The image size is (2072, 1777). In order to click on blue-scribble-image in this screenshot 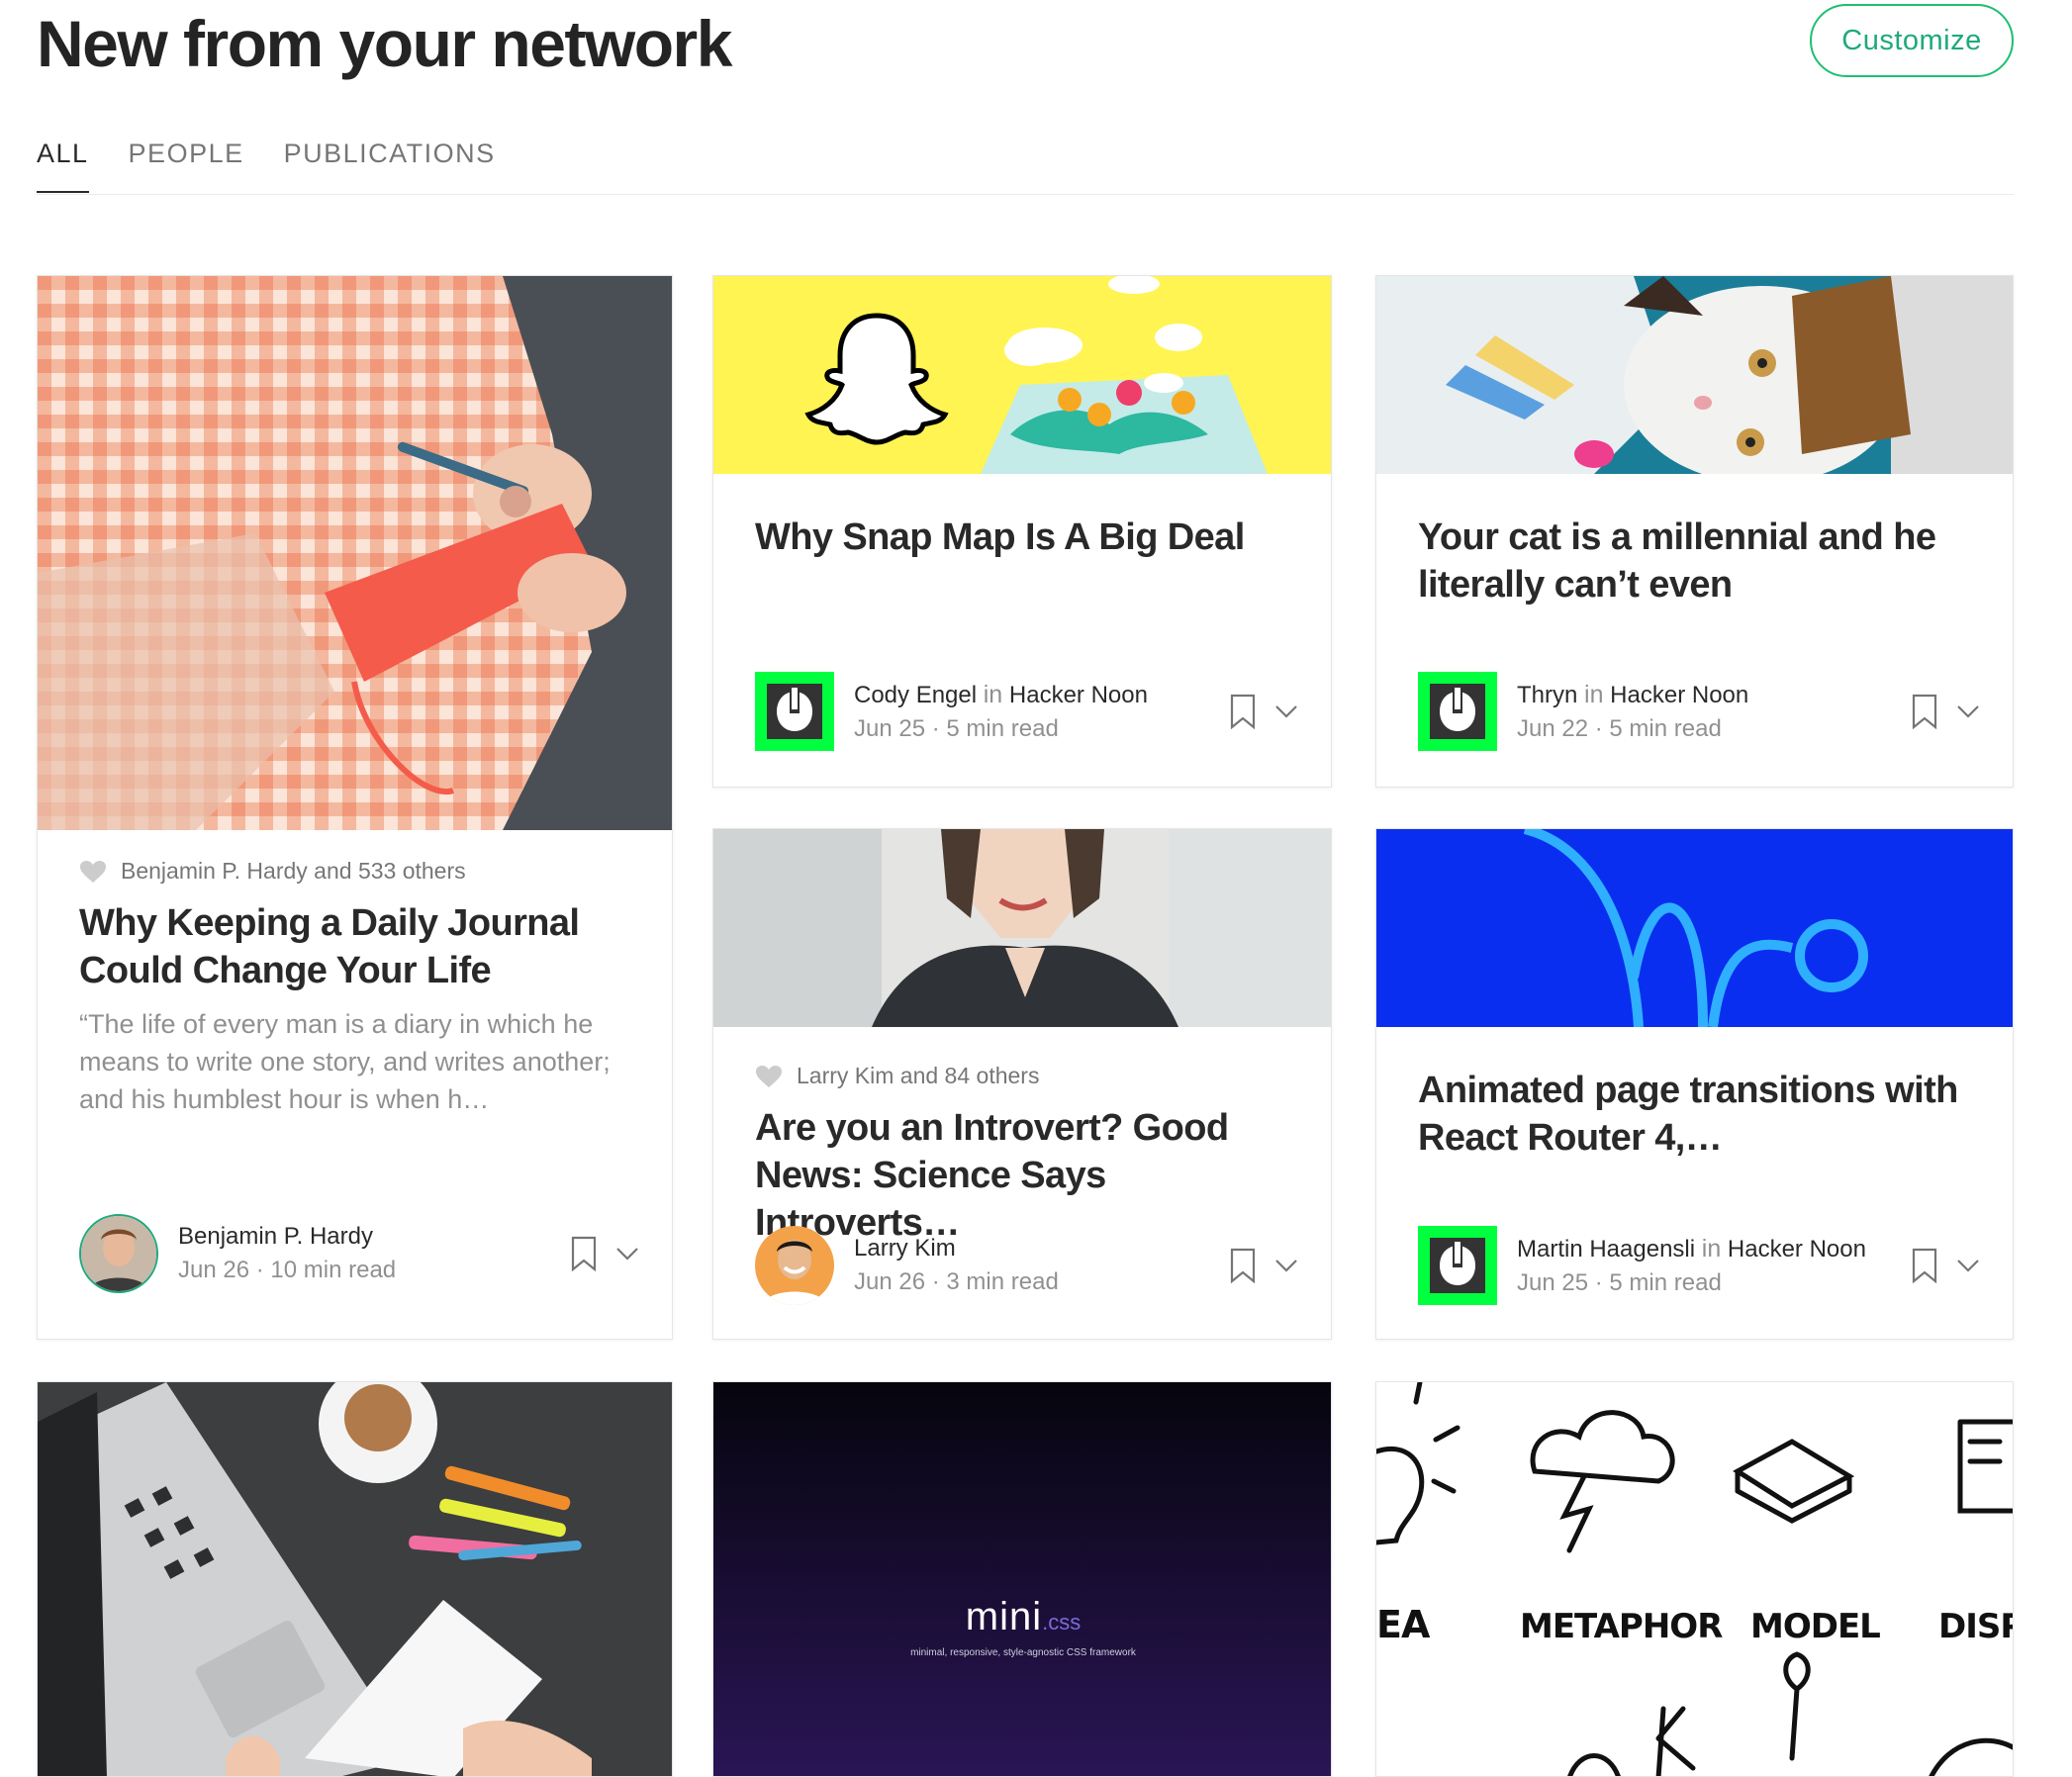, I will do `click(1694, 928)`.